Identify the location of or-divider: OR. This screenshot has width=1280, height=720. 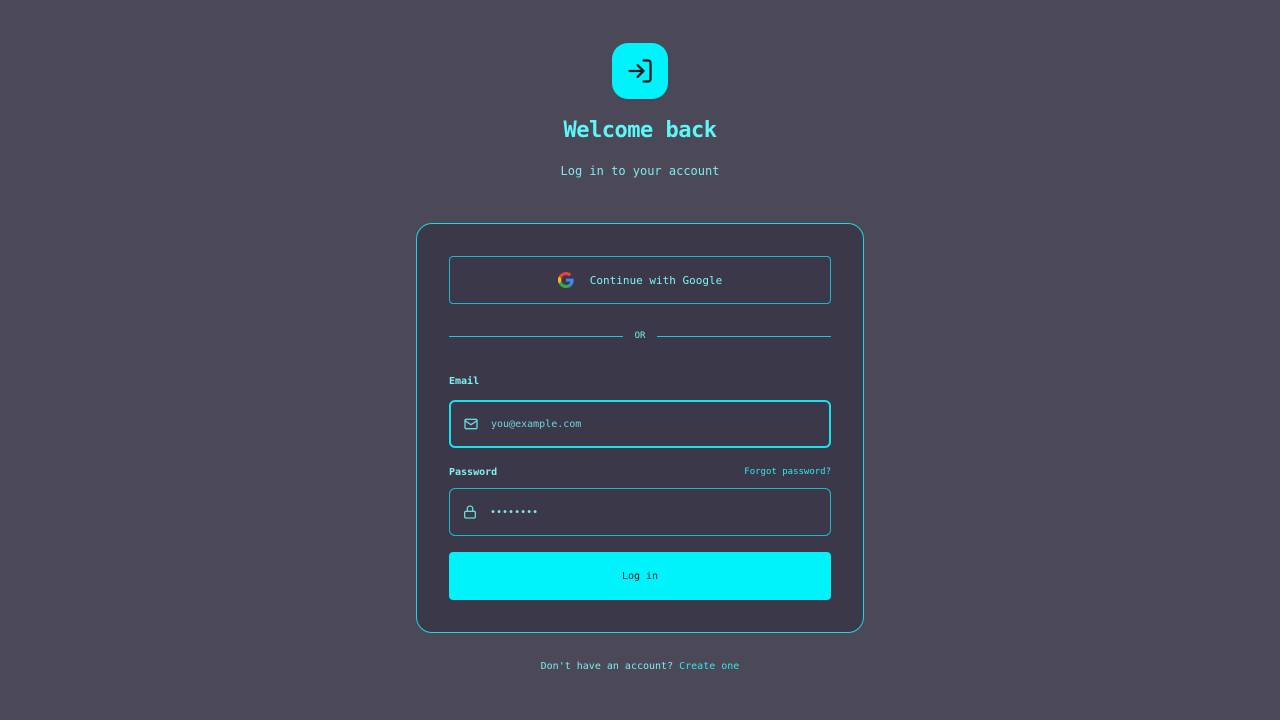
(640, 336).